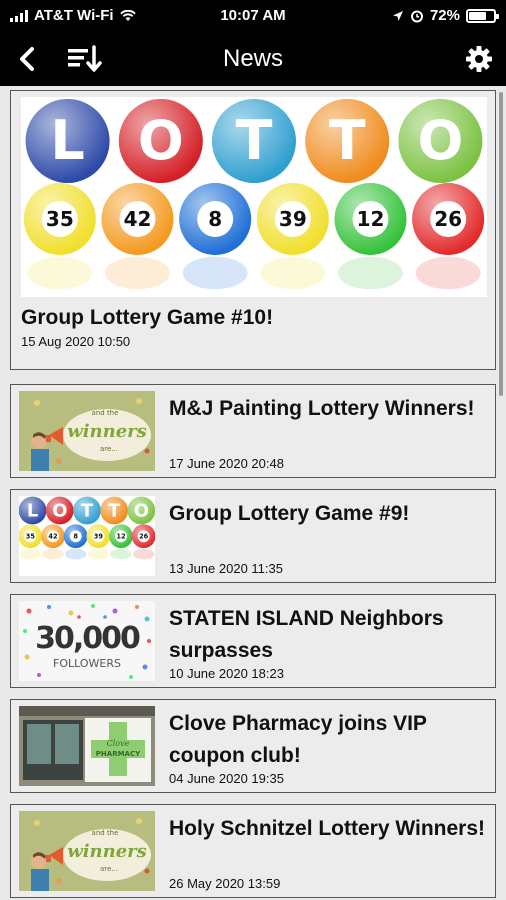 This screenshot has width=506, height=900. Describe the element at coordinates (226, 778) in the screenshot. I see `news-date: 04 June 2020 19:35` at that location.